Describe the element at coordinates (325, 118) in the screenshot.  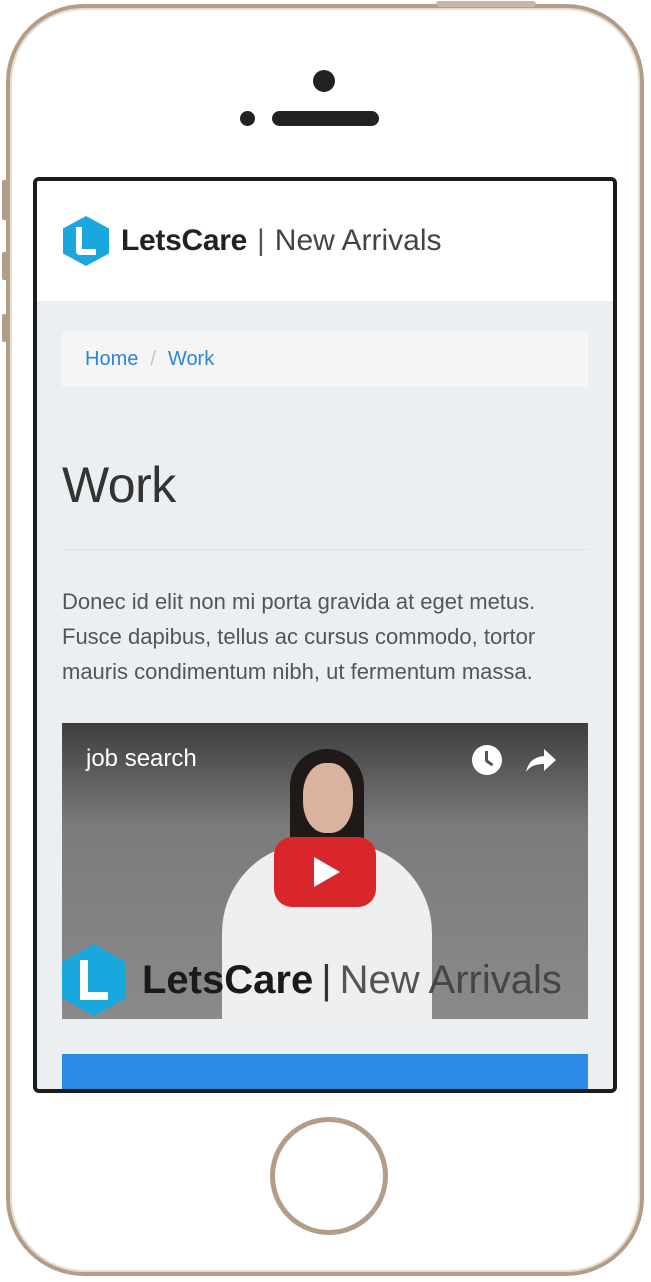
I see `earpiece-speaker` at that location.